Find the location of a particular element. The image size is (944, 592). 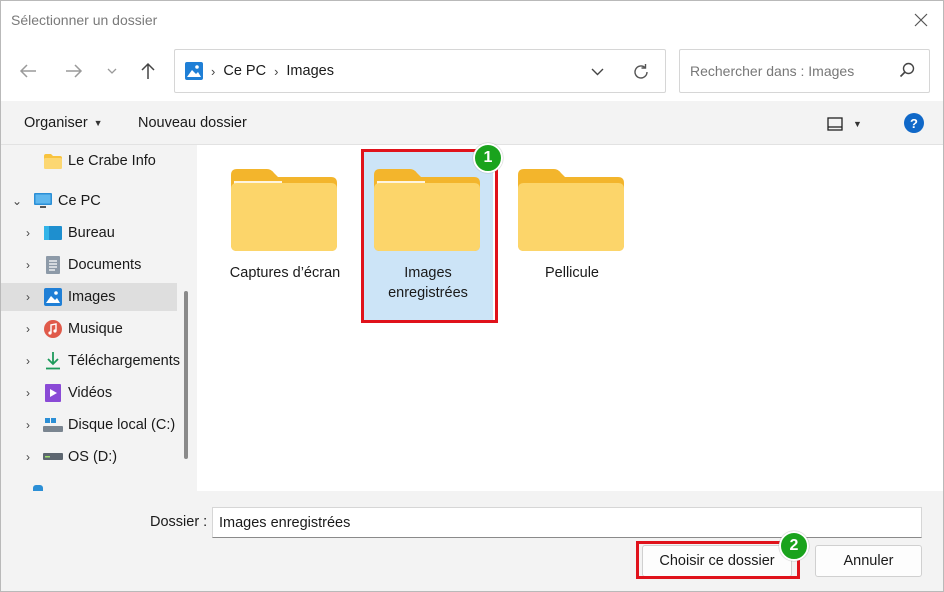

up-button is located at coordinates (148, 71).